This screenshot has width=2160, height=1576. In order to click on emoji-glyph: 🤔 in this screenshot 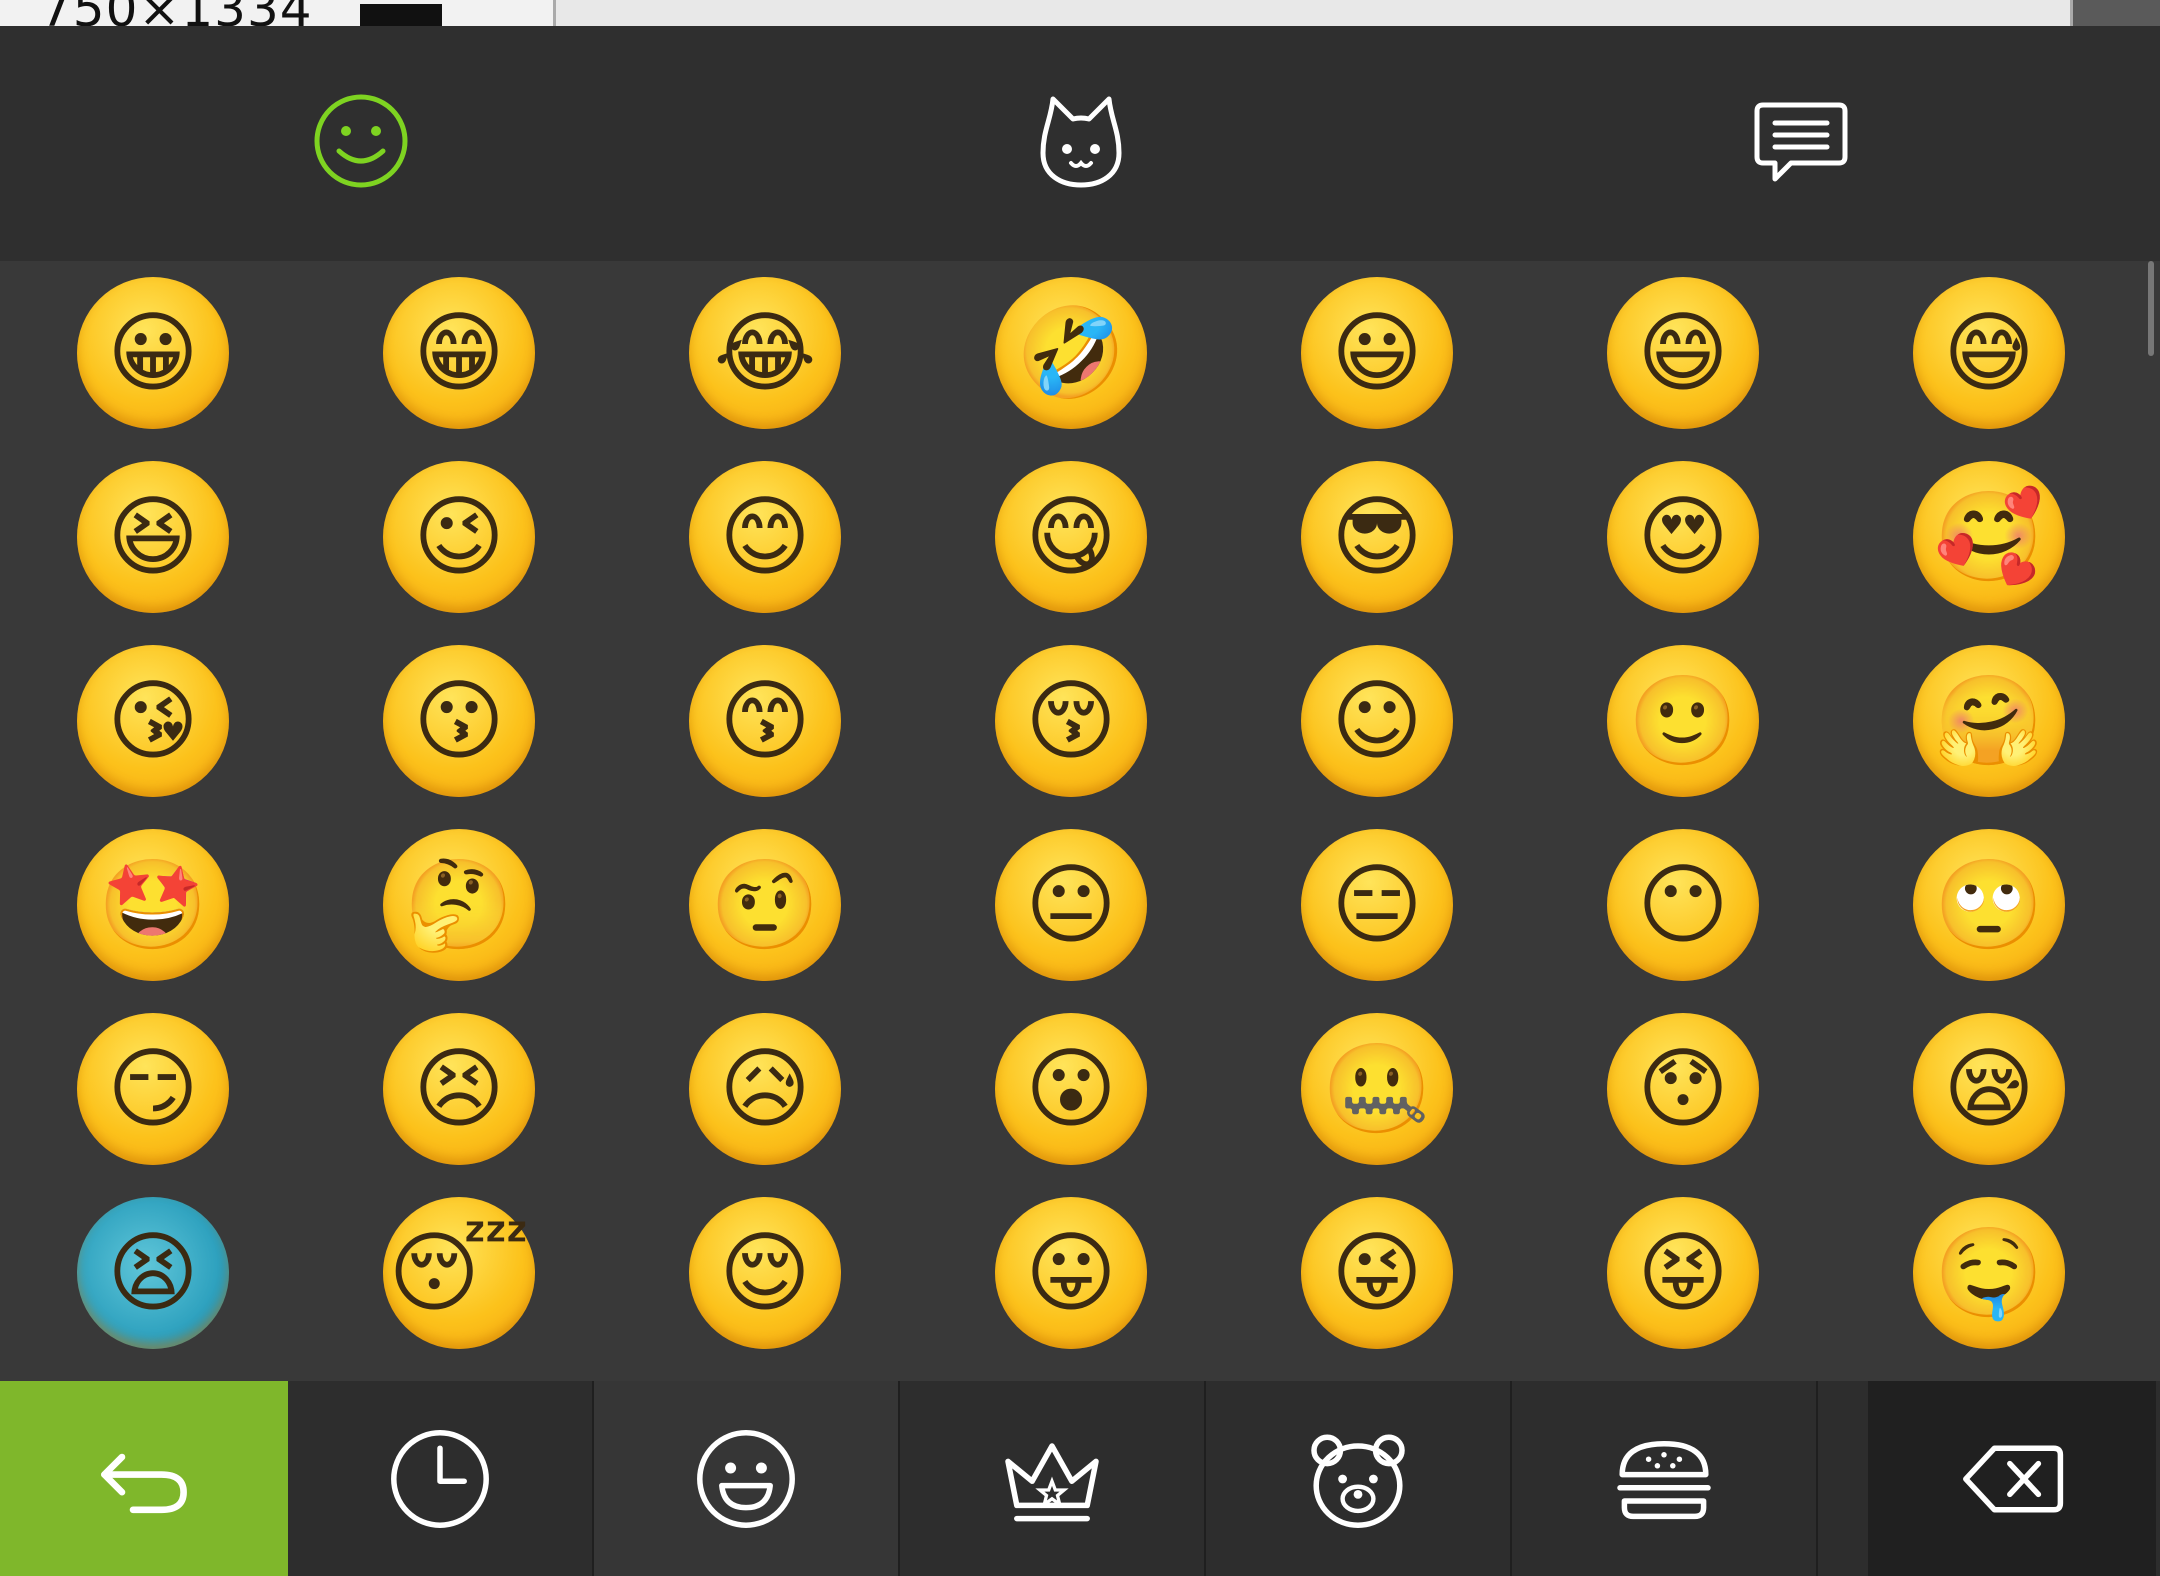, I will do `click(459, 905)`.